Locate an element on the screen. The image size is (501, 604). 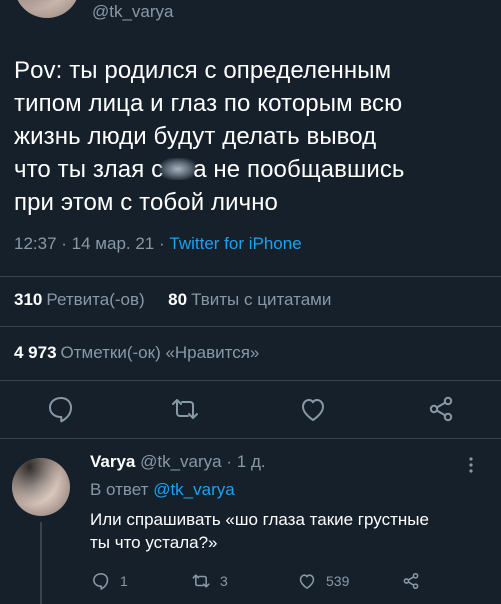
quotes-label: Твиты с цитатами is located at coordinates (261, 299).